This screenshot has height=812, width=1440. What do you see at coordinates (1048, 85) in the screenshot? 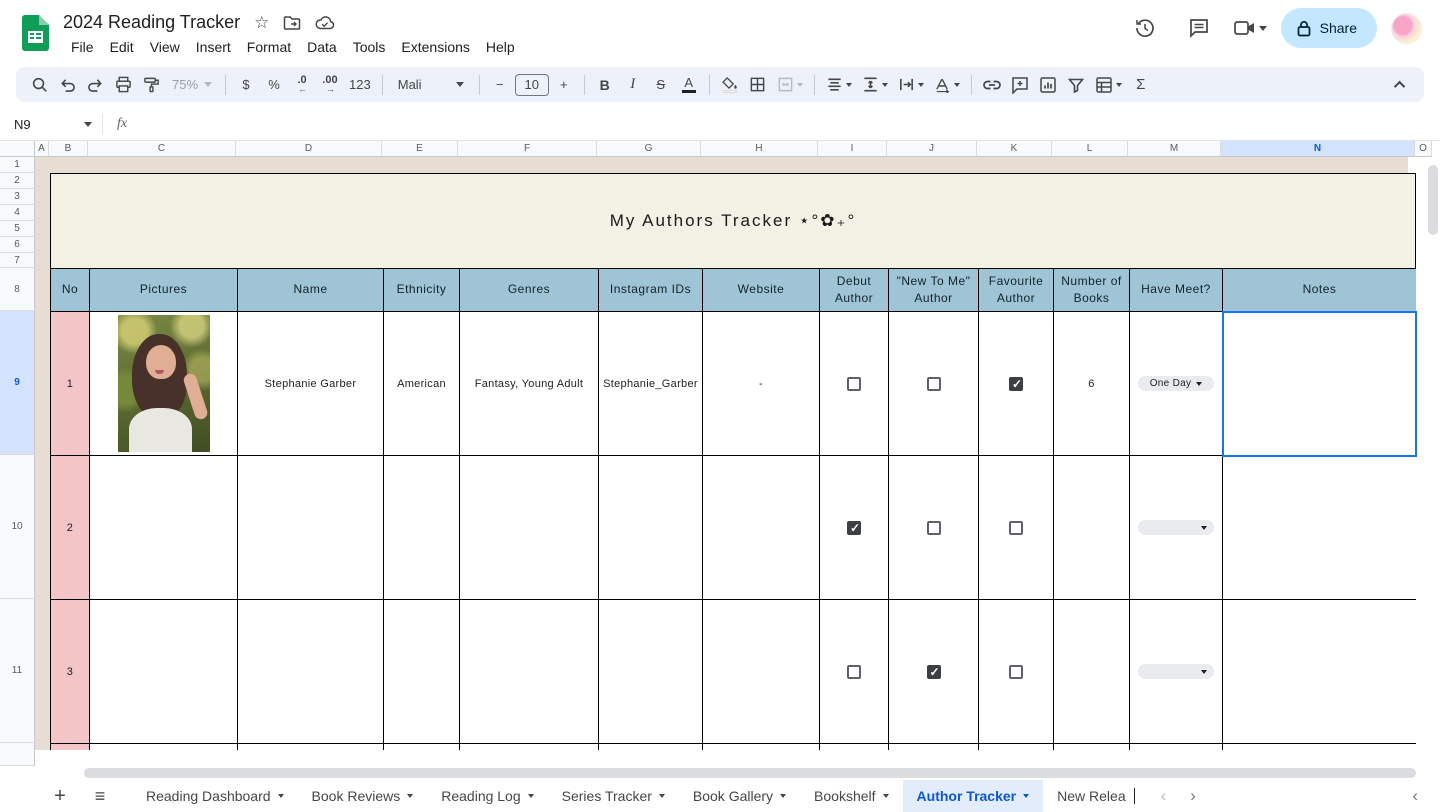
I see `insert-chart-button` at bounding box center [1048, 85].